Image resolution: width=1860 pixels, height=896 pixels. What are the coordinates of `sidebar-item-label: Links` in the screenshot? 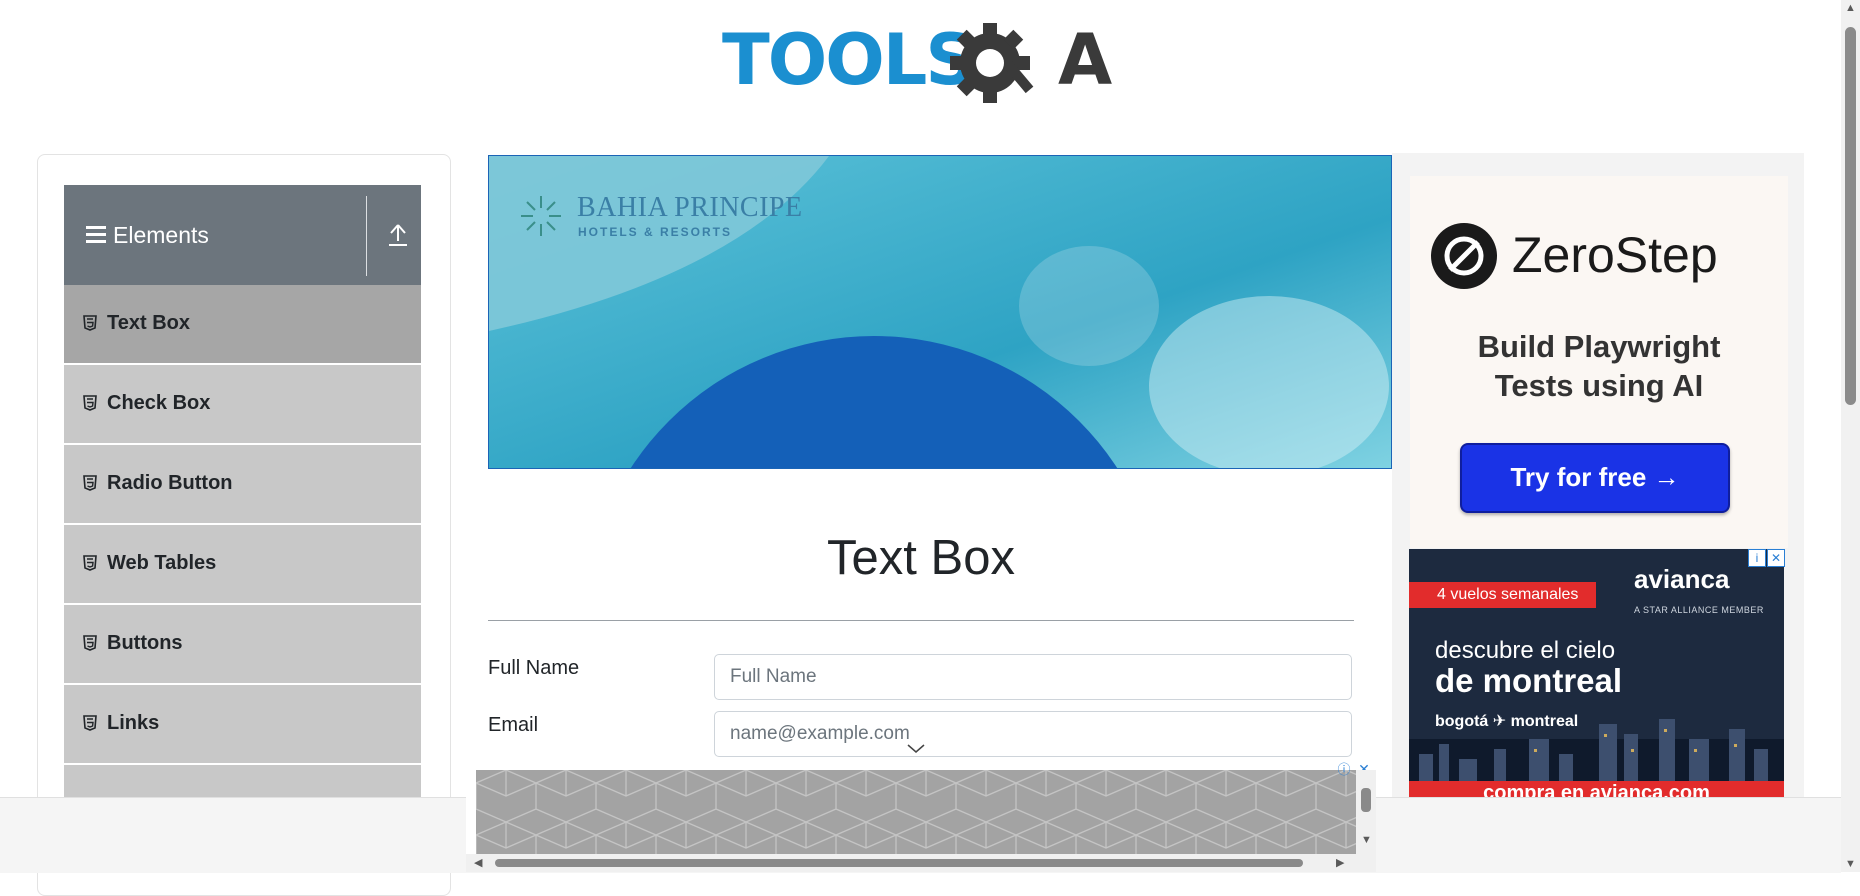 It's located at (133, 723).